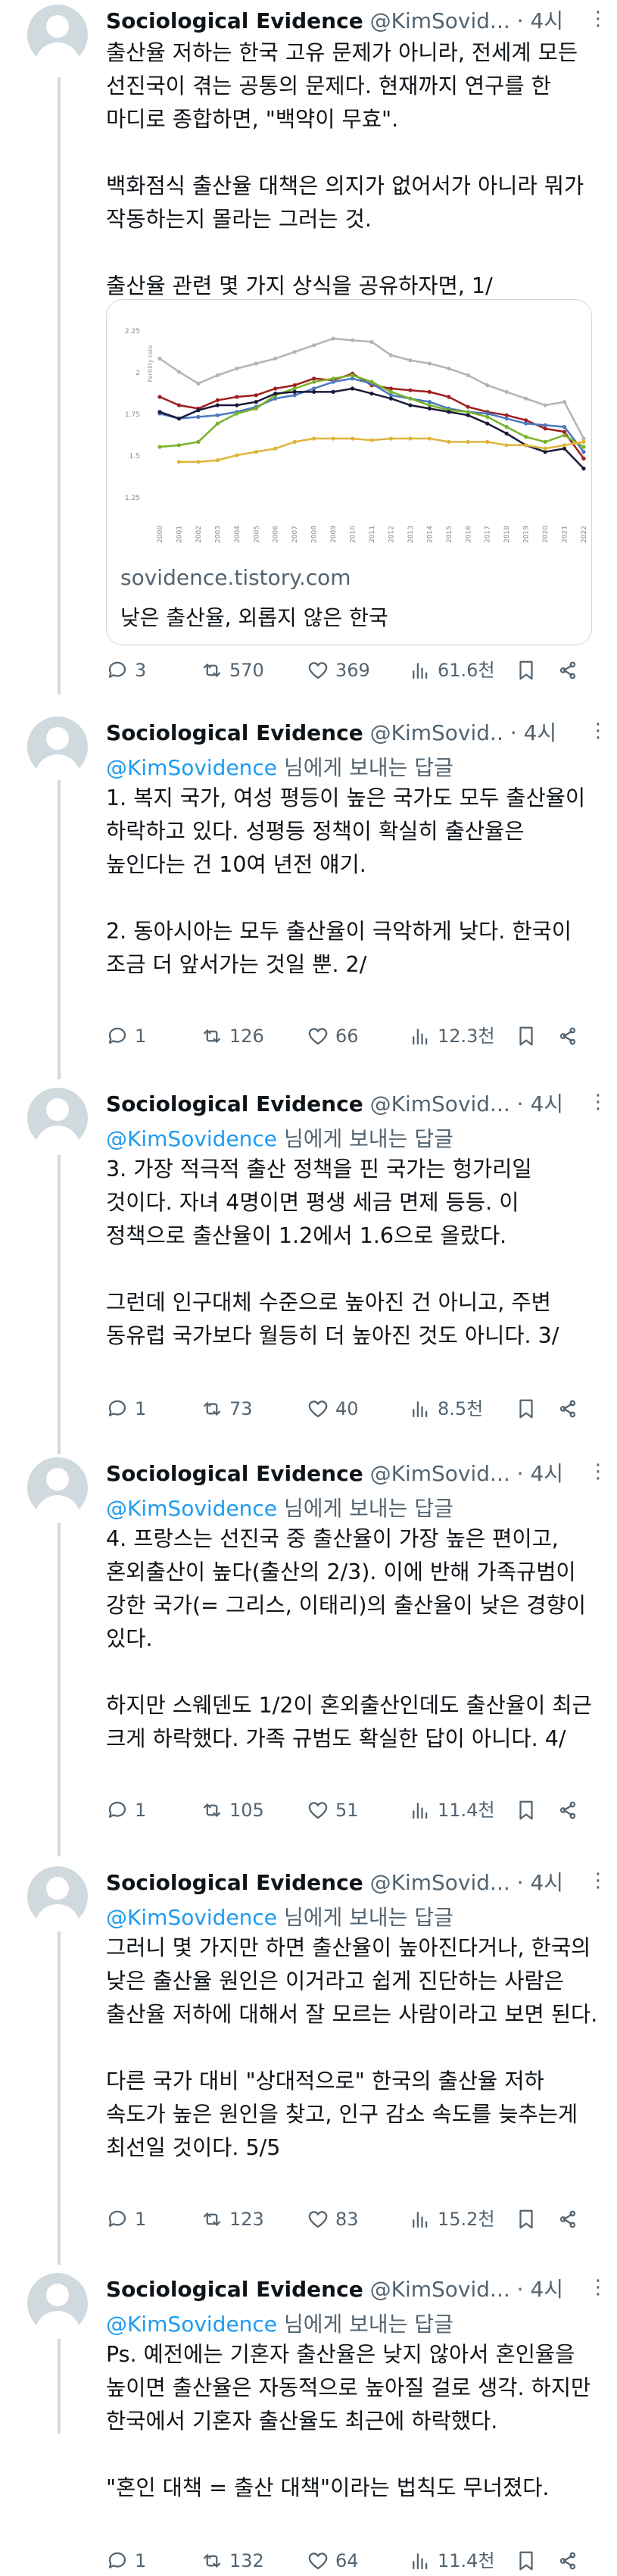  What do you see at coordinates (246, 1811) in the screenshot?
I see `retweet-count: 105` at bounding box center [246, 1811].